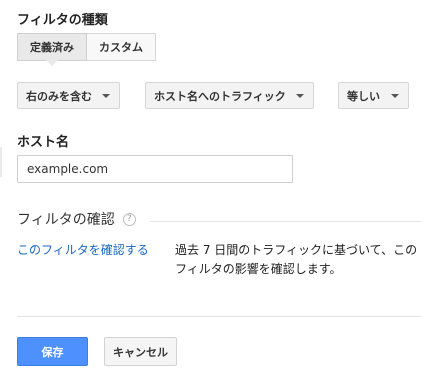  Describe the element at coordinates (62, 20) in the screenshot. I see `filter-type-heading: フィルタの種類` at that location.